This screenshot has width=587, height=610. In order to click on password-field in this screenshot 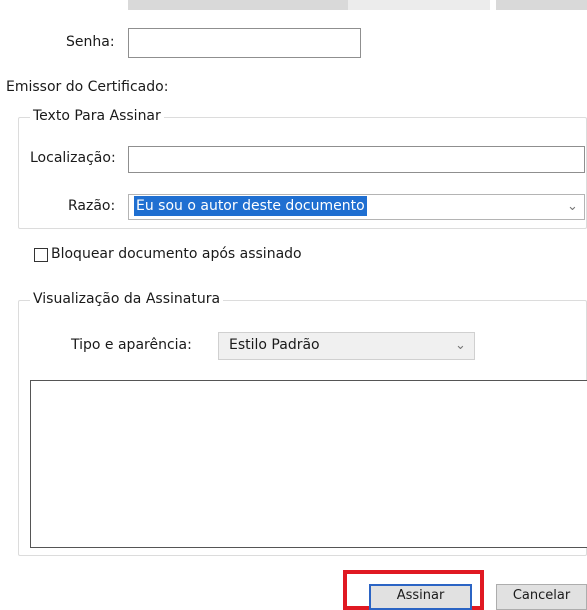, I will do `click(244, 43)`.